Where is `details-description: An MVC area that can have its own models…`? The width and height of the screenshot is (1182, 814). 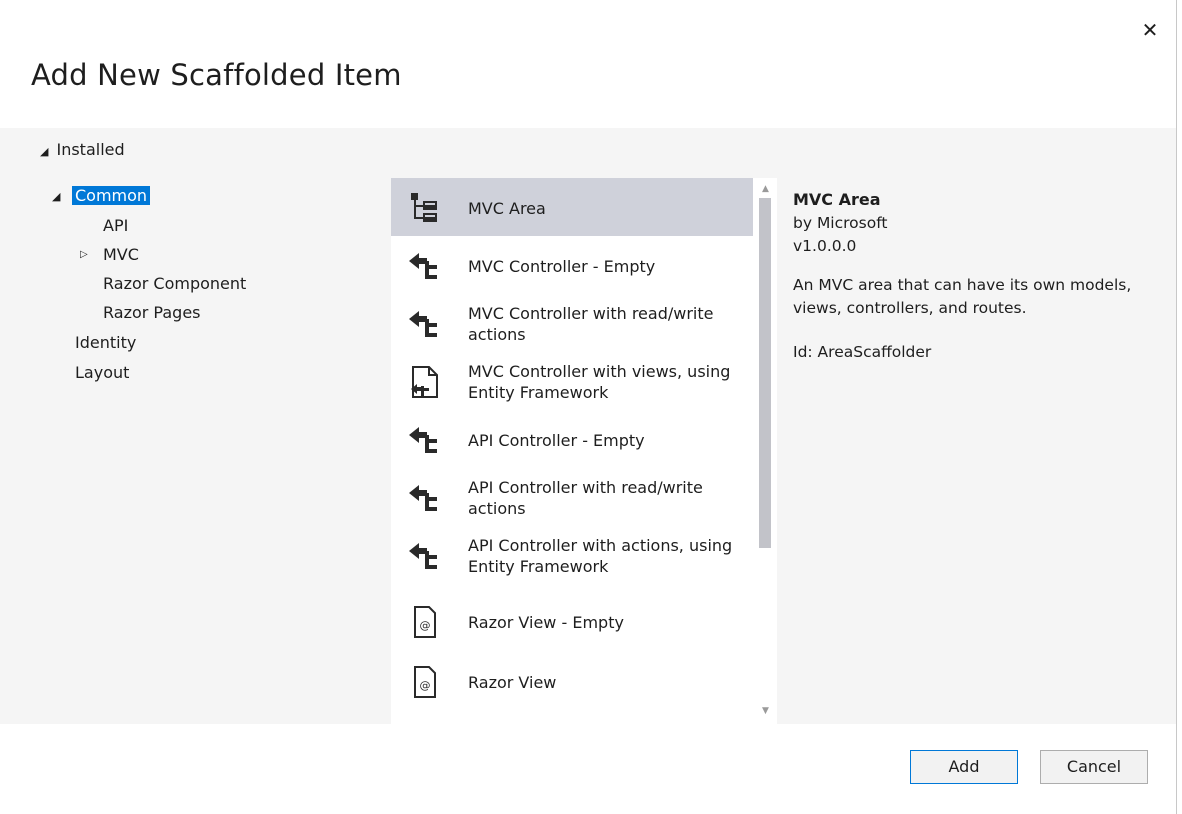
details-description: An MVC area that can have its own models… is located at coordinates (962, 296).